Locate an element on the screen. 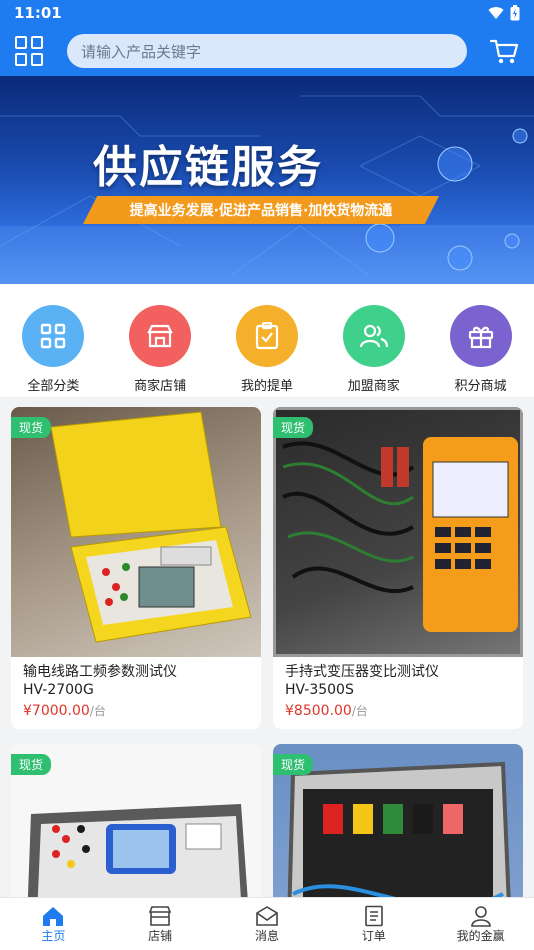 This screenshot has width=534, height=950. status-bar: 11:01 is located at coordinates (267, 13).